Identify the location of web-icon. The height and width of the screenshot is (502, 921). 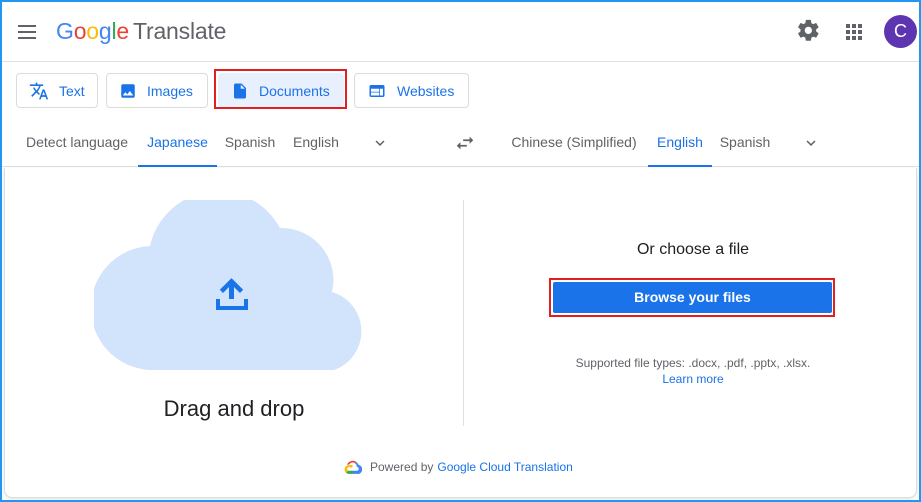
(377, 90).